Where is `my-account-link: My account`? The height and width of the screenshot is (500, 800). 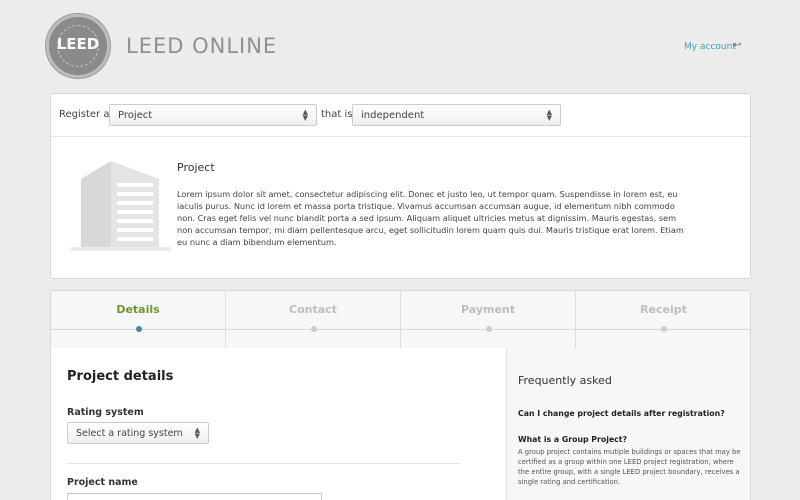
my-account-link: My account is located at coordinates (710, 47).